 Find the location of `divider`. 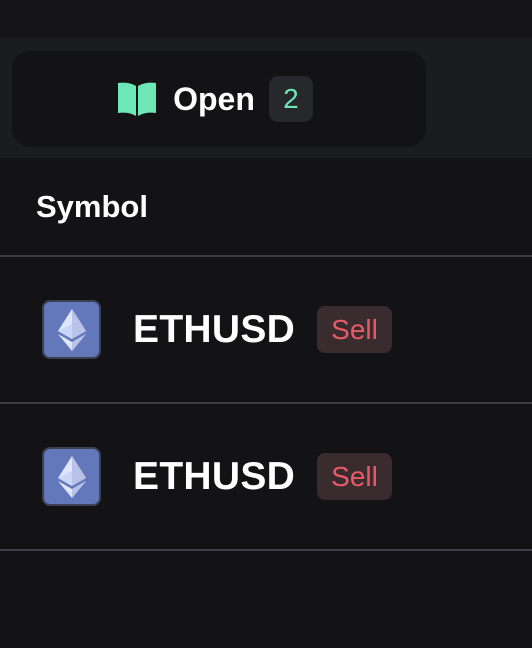

divider is located at coordinates (266, 550).